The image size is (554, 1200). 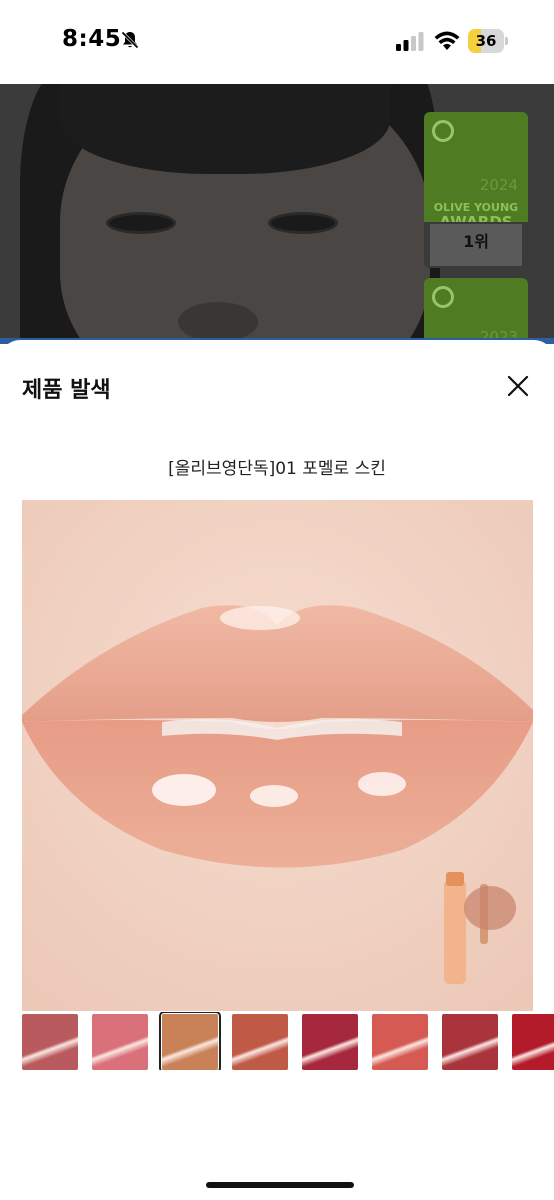 I want to click on battery-icon: 36, so click(x=488, y=41).